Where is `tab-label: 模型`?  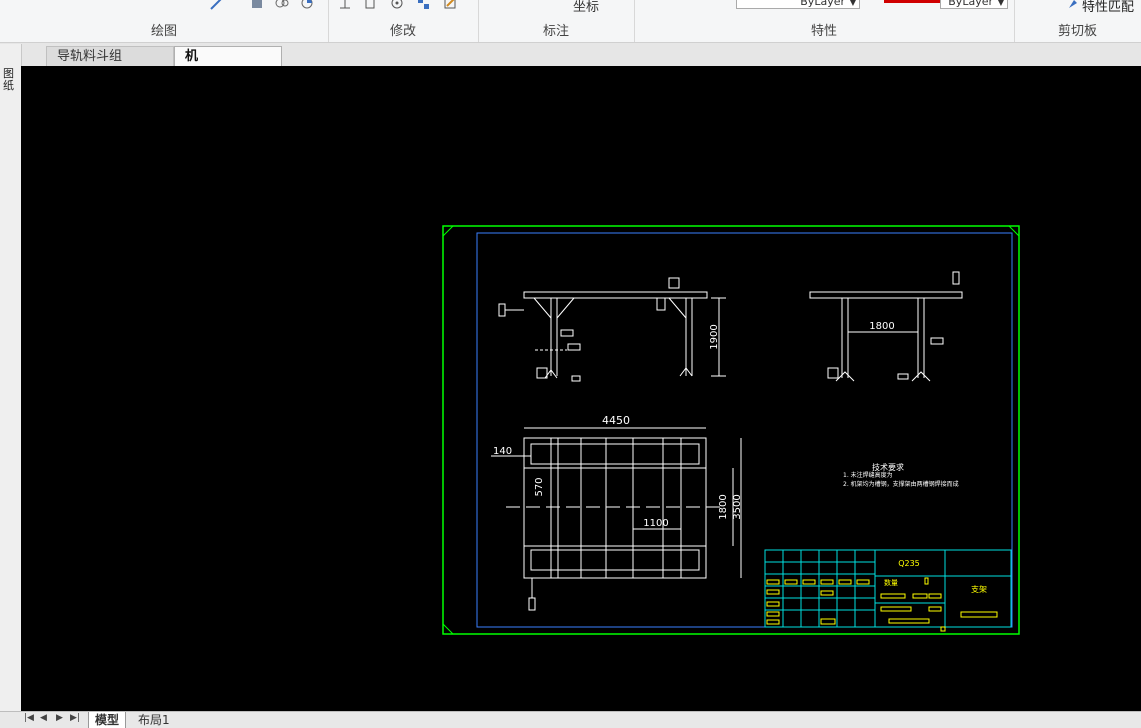 tab-label: 模型 is located at coordinates (107, 720).